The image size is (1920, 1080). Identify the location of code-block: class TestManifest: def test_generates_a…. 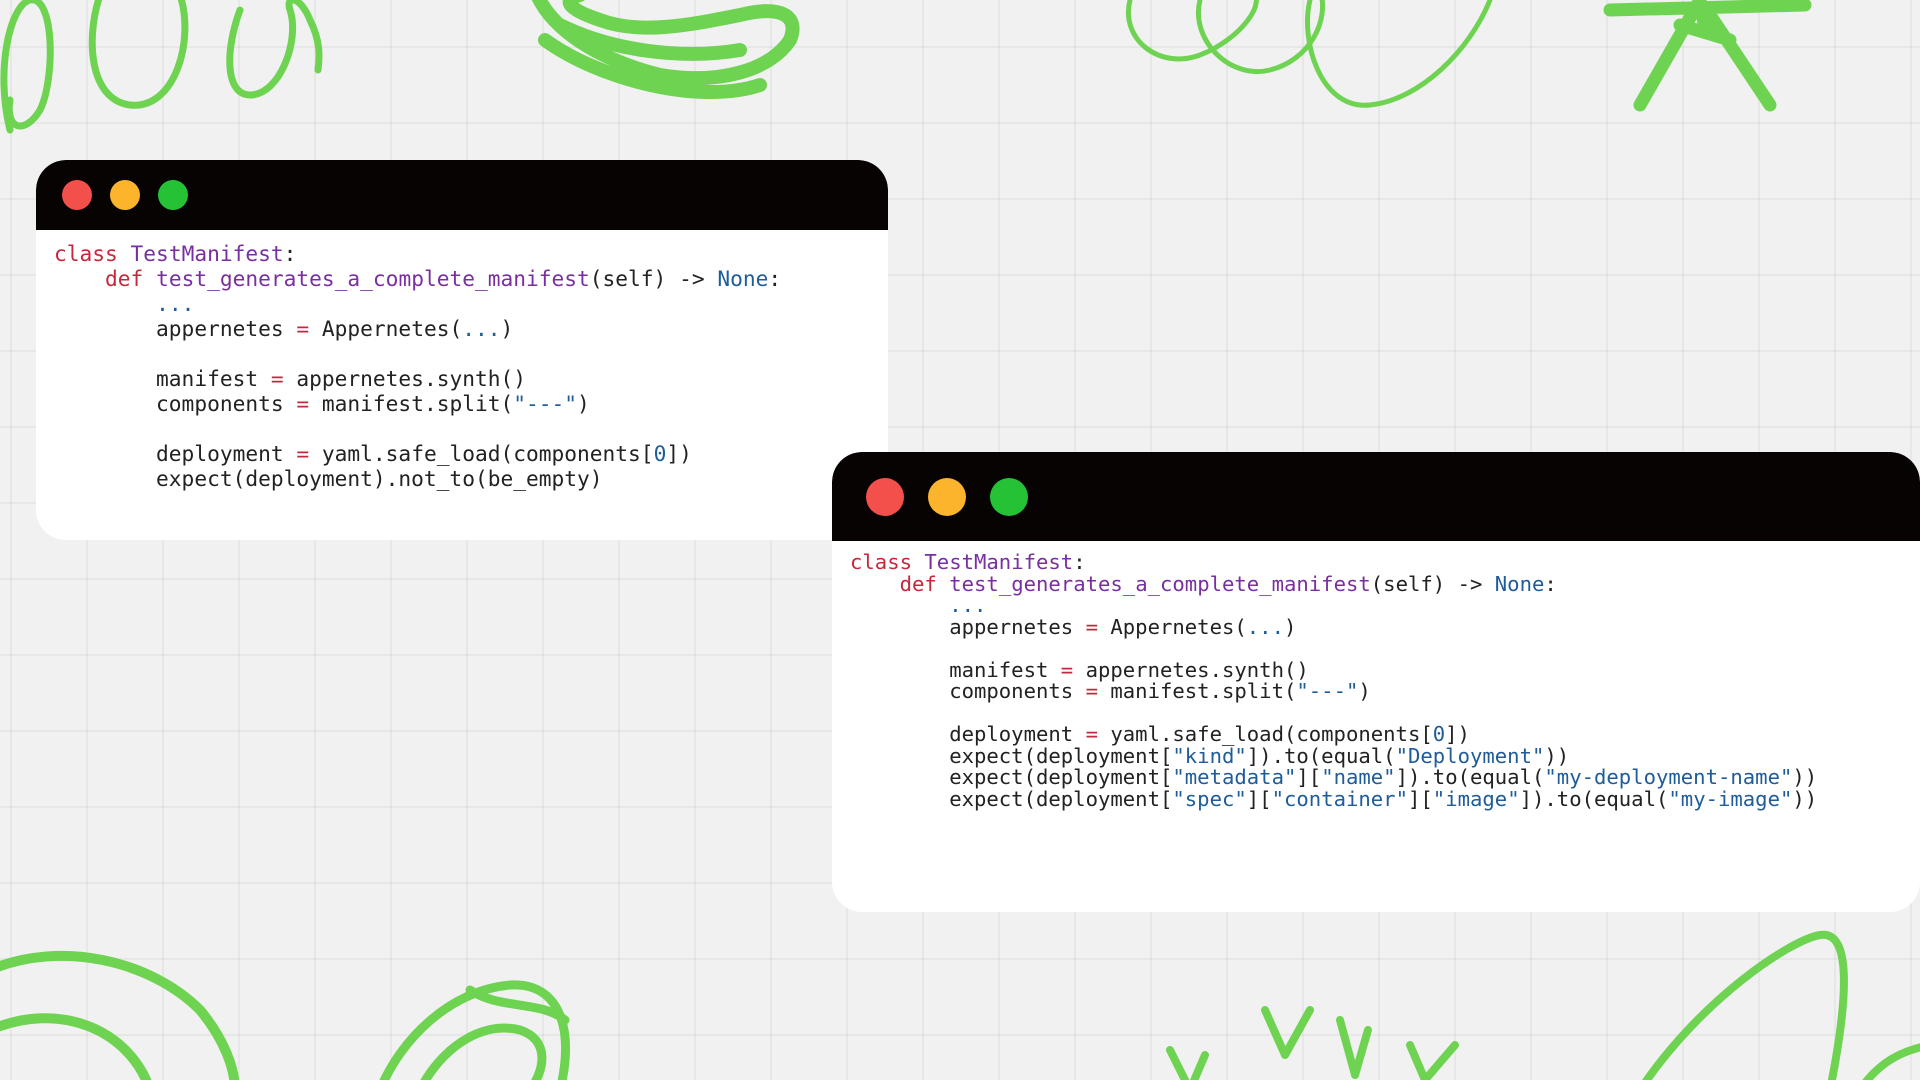
(1376, 675).